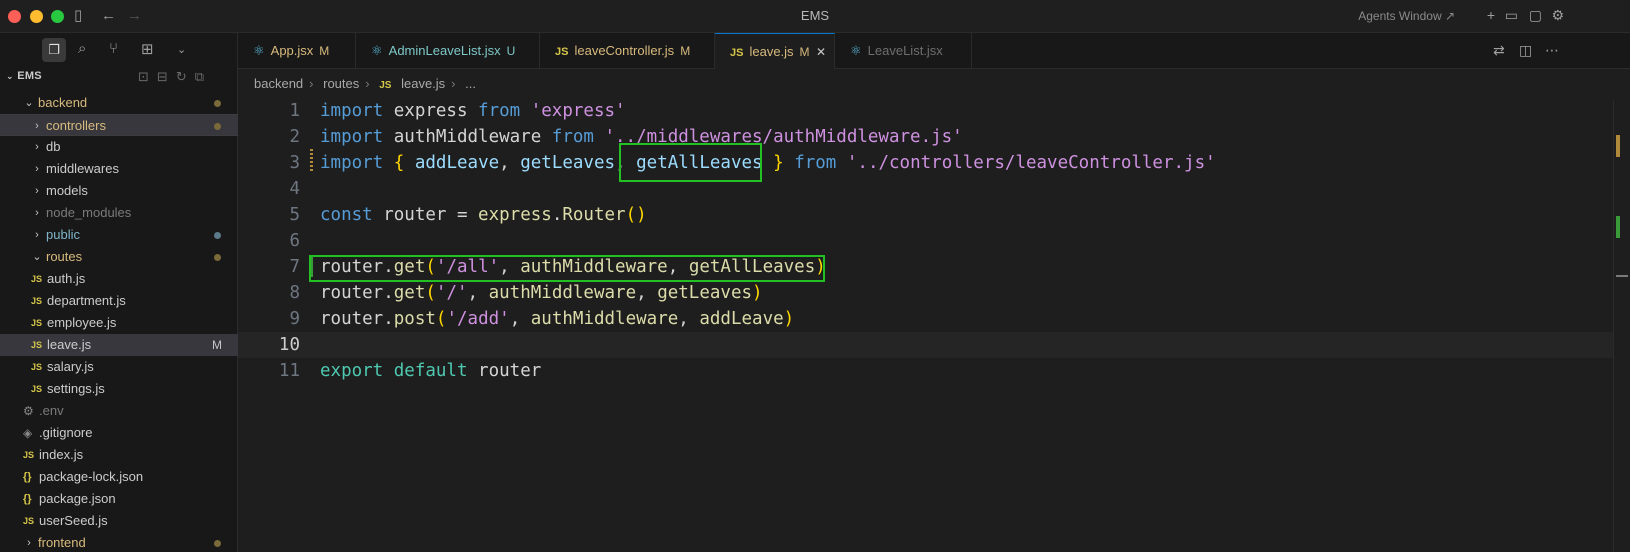 The height and width of the screenshot is (552, 1630). Describe the element at coordinates (76, 388) in the screenshot. I see `tree-item-label: settings.js` at that location.